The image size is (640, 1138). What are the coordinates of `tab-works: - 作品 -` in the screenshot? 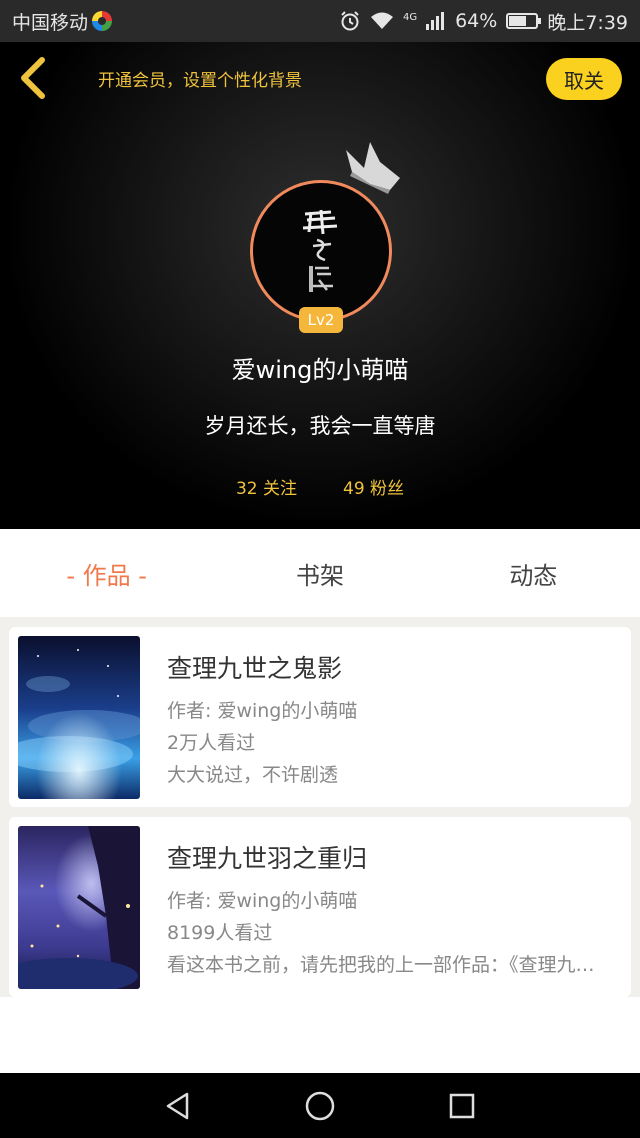 It's located at (106, 573).